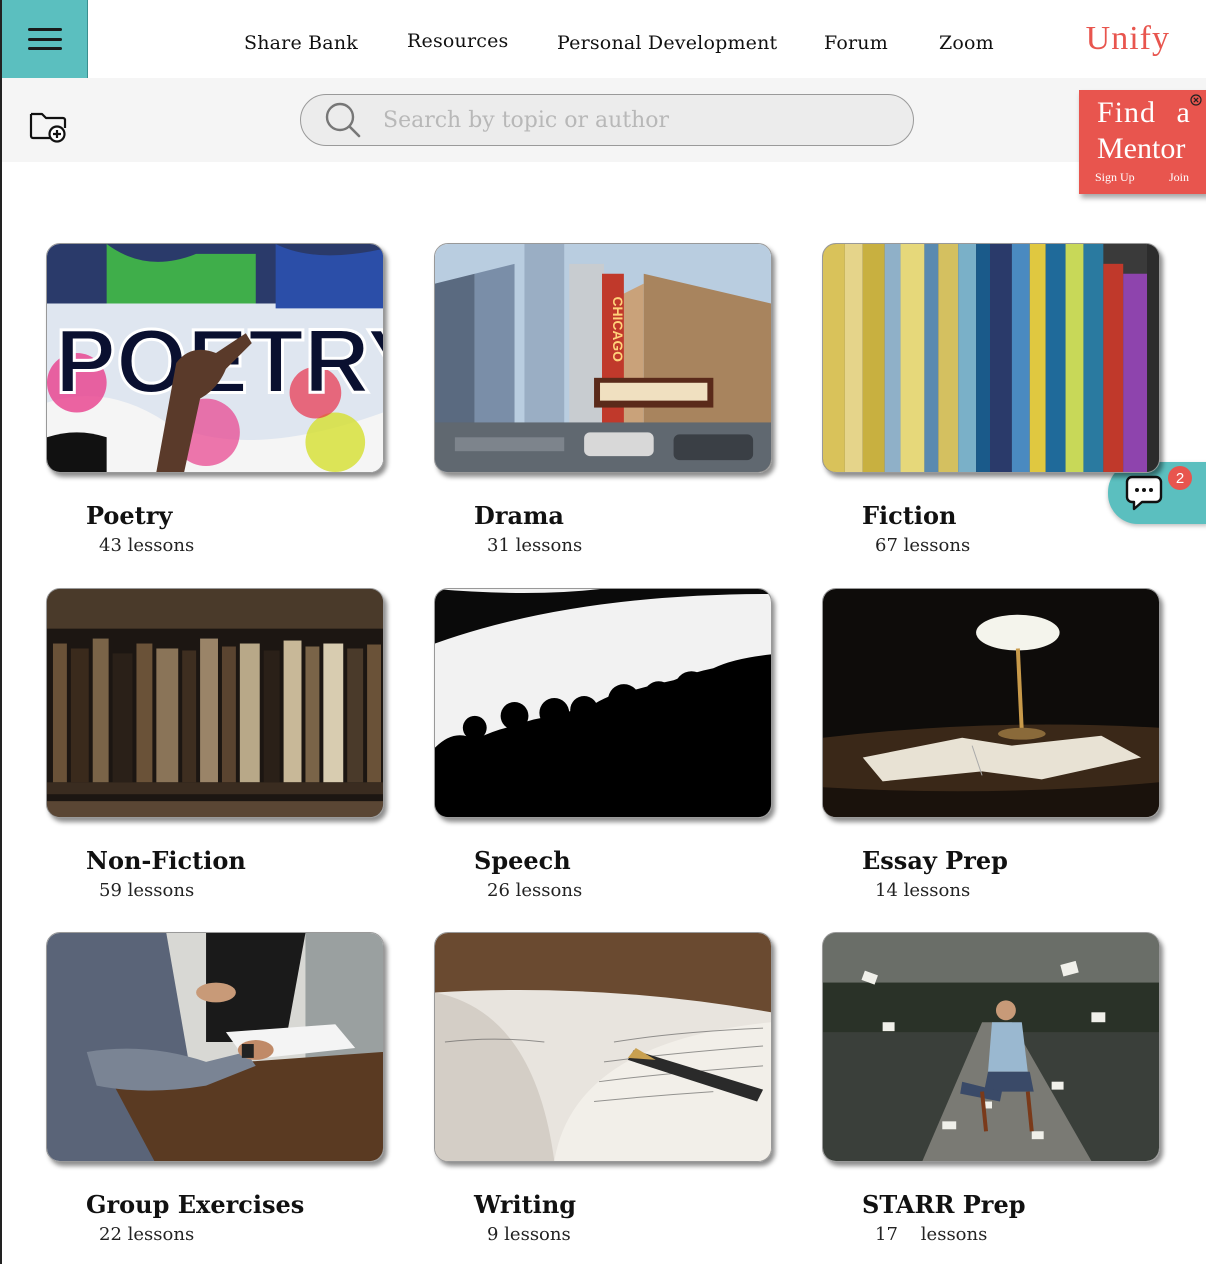 Image resolution: width=1206 pixels, height=1264 pixels. I want to click on search-icon, so click(343, 120).